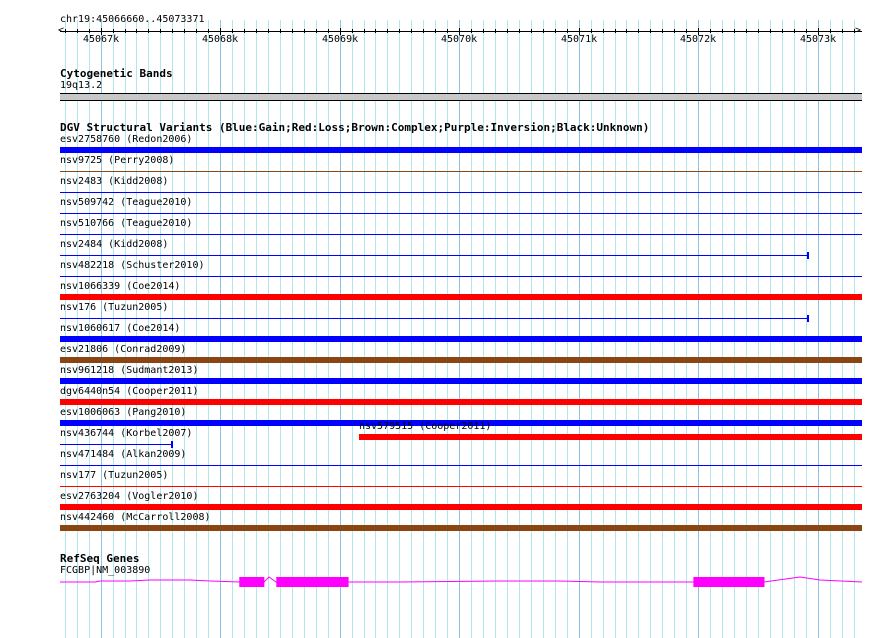  I want to click on variant-esv21806, so click(461, 360).